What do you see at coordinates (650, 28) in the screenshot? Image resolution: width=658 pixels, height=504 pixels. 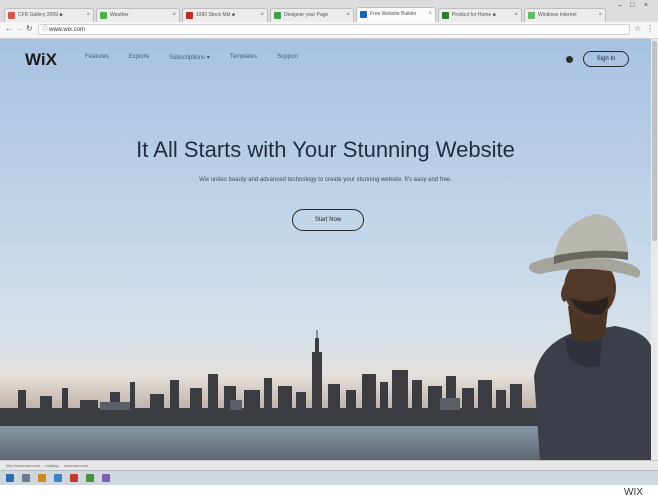 I see `browser-menu-icon: ⋮` at bounding box center [650, 28].